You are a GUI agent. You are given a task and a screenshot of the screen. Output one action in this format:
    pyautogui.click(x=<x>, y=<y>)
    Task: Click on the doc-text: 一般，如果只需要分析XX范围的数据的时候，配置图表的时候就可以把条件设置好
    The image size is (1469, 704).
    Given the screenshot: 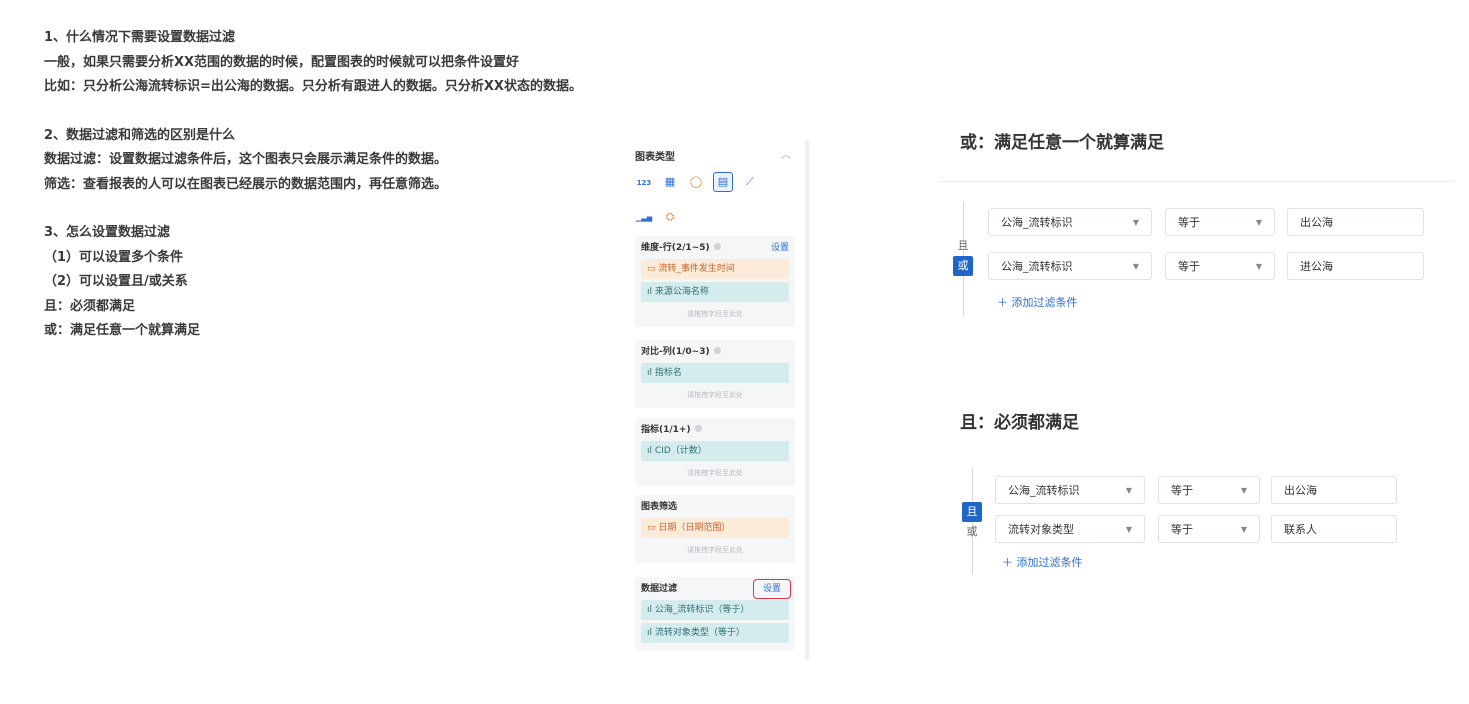 What is the action you would take?
    pyautogui.click(x=282, y=62)
    